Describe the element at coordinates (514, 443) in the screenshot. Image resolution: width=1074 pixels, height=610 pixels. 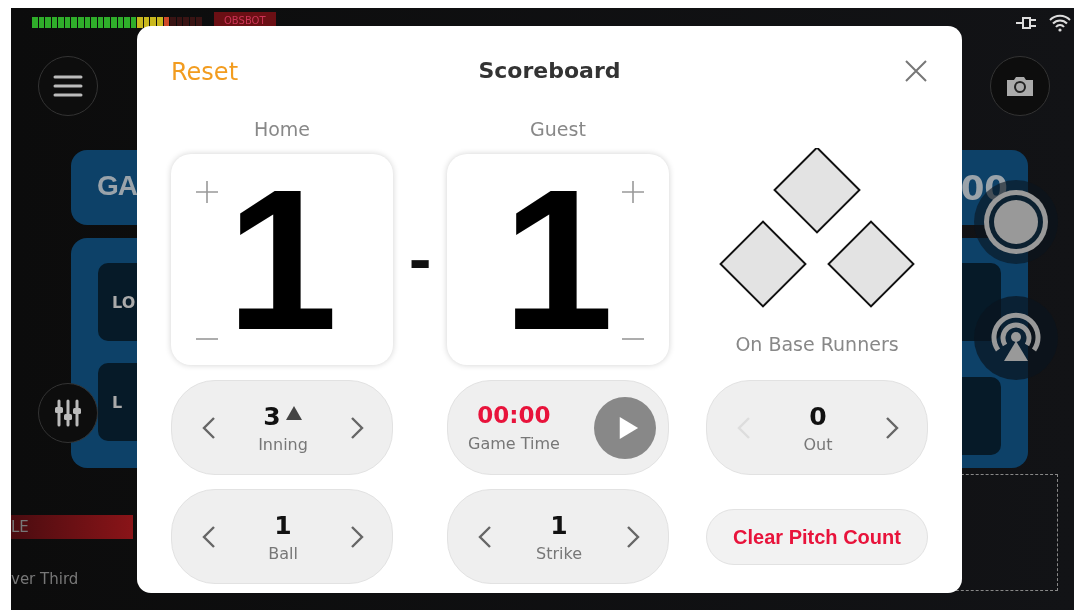
I see `game-time-label: Game Time` at that location.